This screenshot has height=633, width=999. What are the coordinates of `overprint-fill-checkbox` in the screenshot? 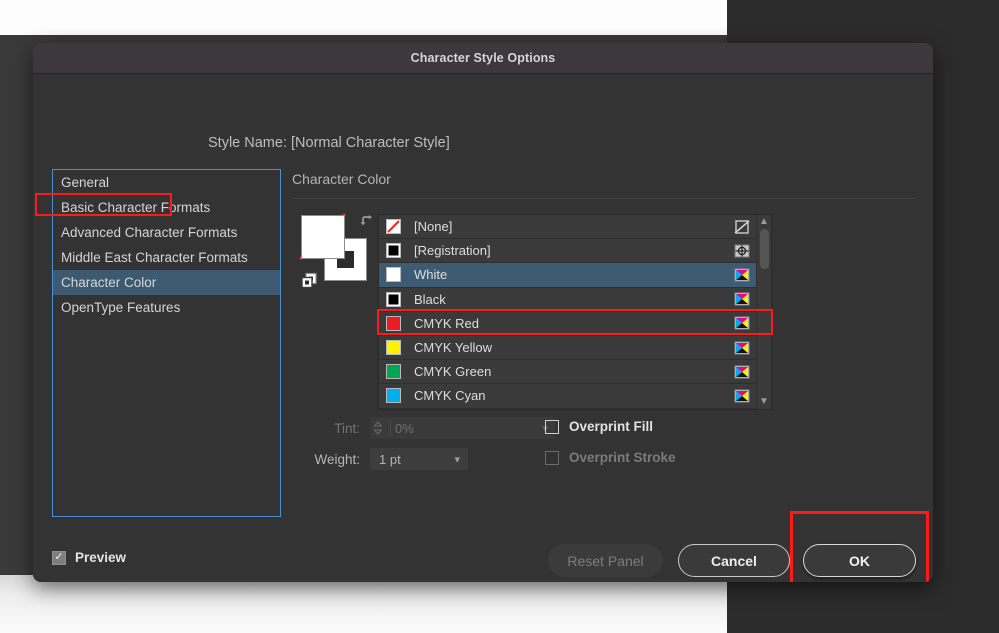 It's located at (552, 426).